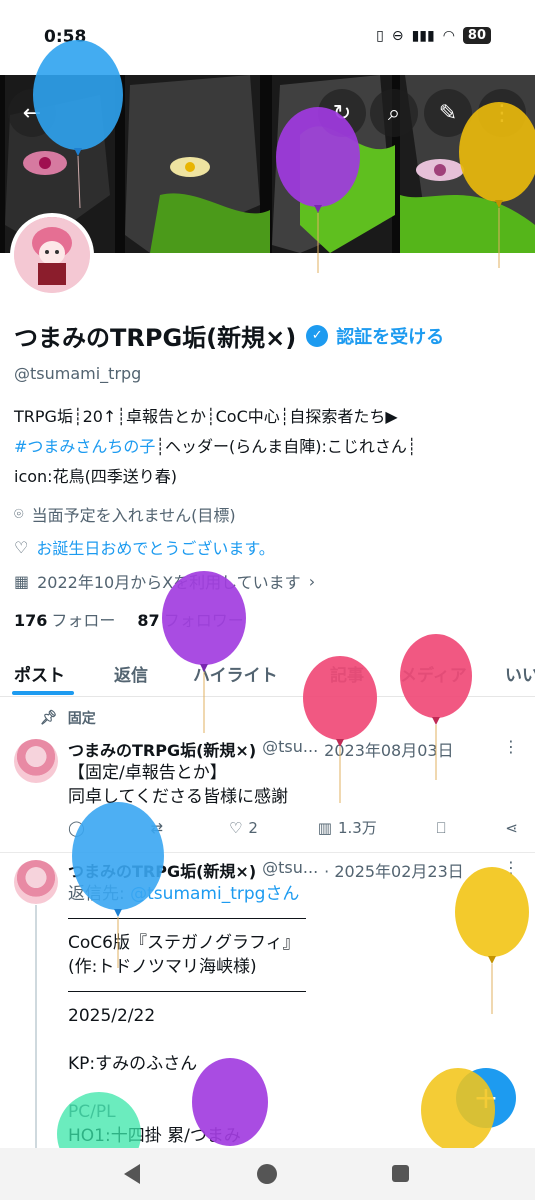 Image resolution: width=535 pixels, height=1200 pixels. What do you see at coordinates (162, 967) in the screenshot?
I see `tweet-line: (作:トドノツマリ海峡様)` at bounding box center [162, 967].